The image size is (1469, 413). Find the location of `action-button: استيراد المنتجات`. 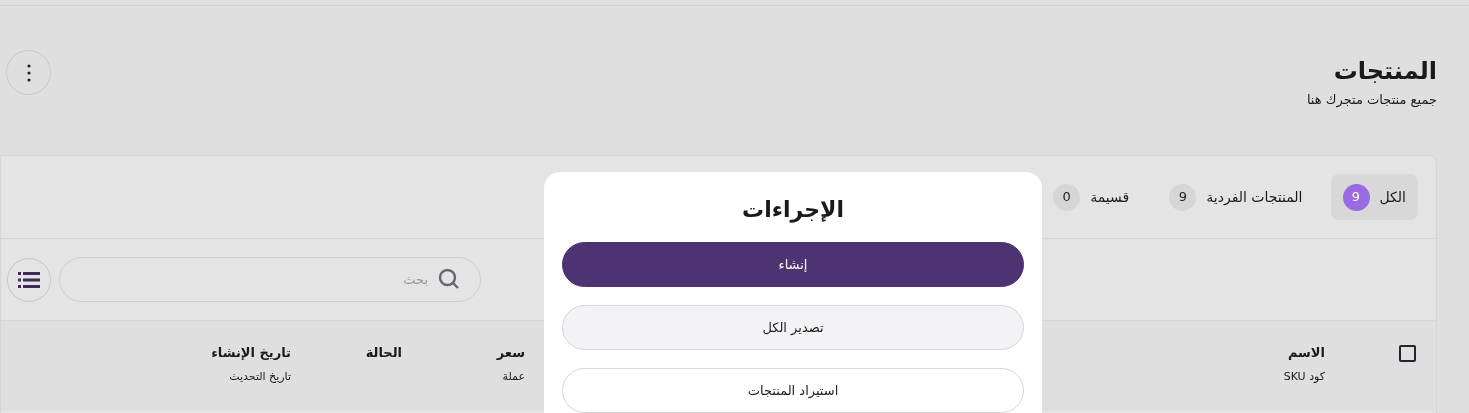

action-button: استيراد المنتجات is located at coordinates (793, 390).